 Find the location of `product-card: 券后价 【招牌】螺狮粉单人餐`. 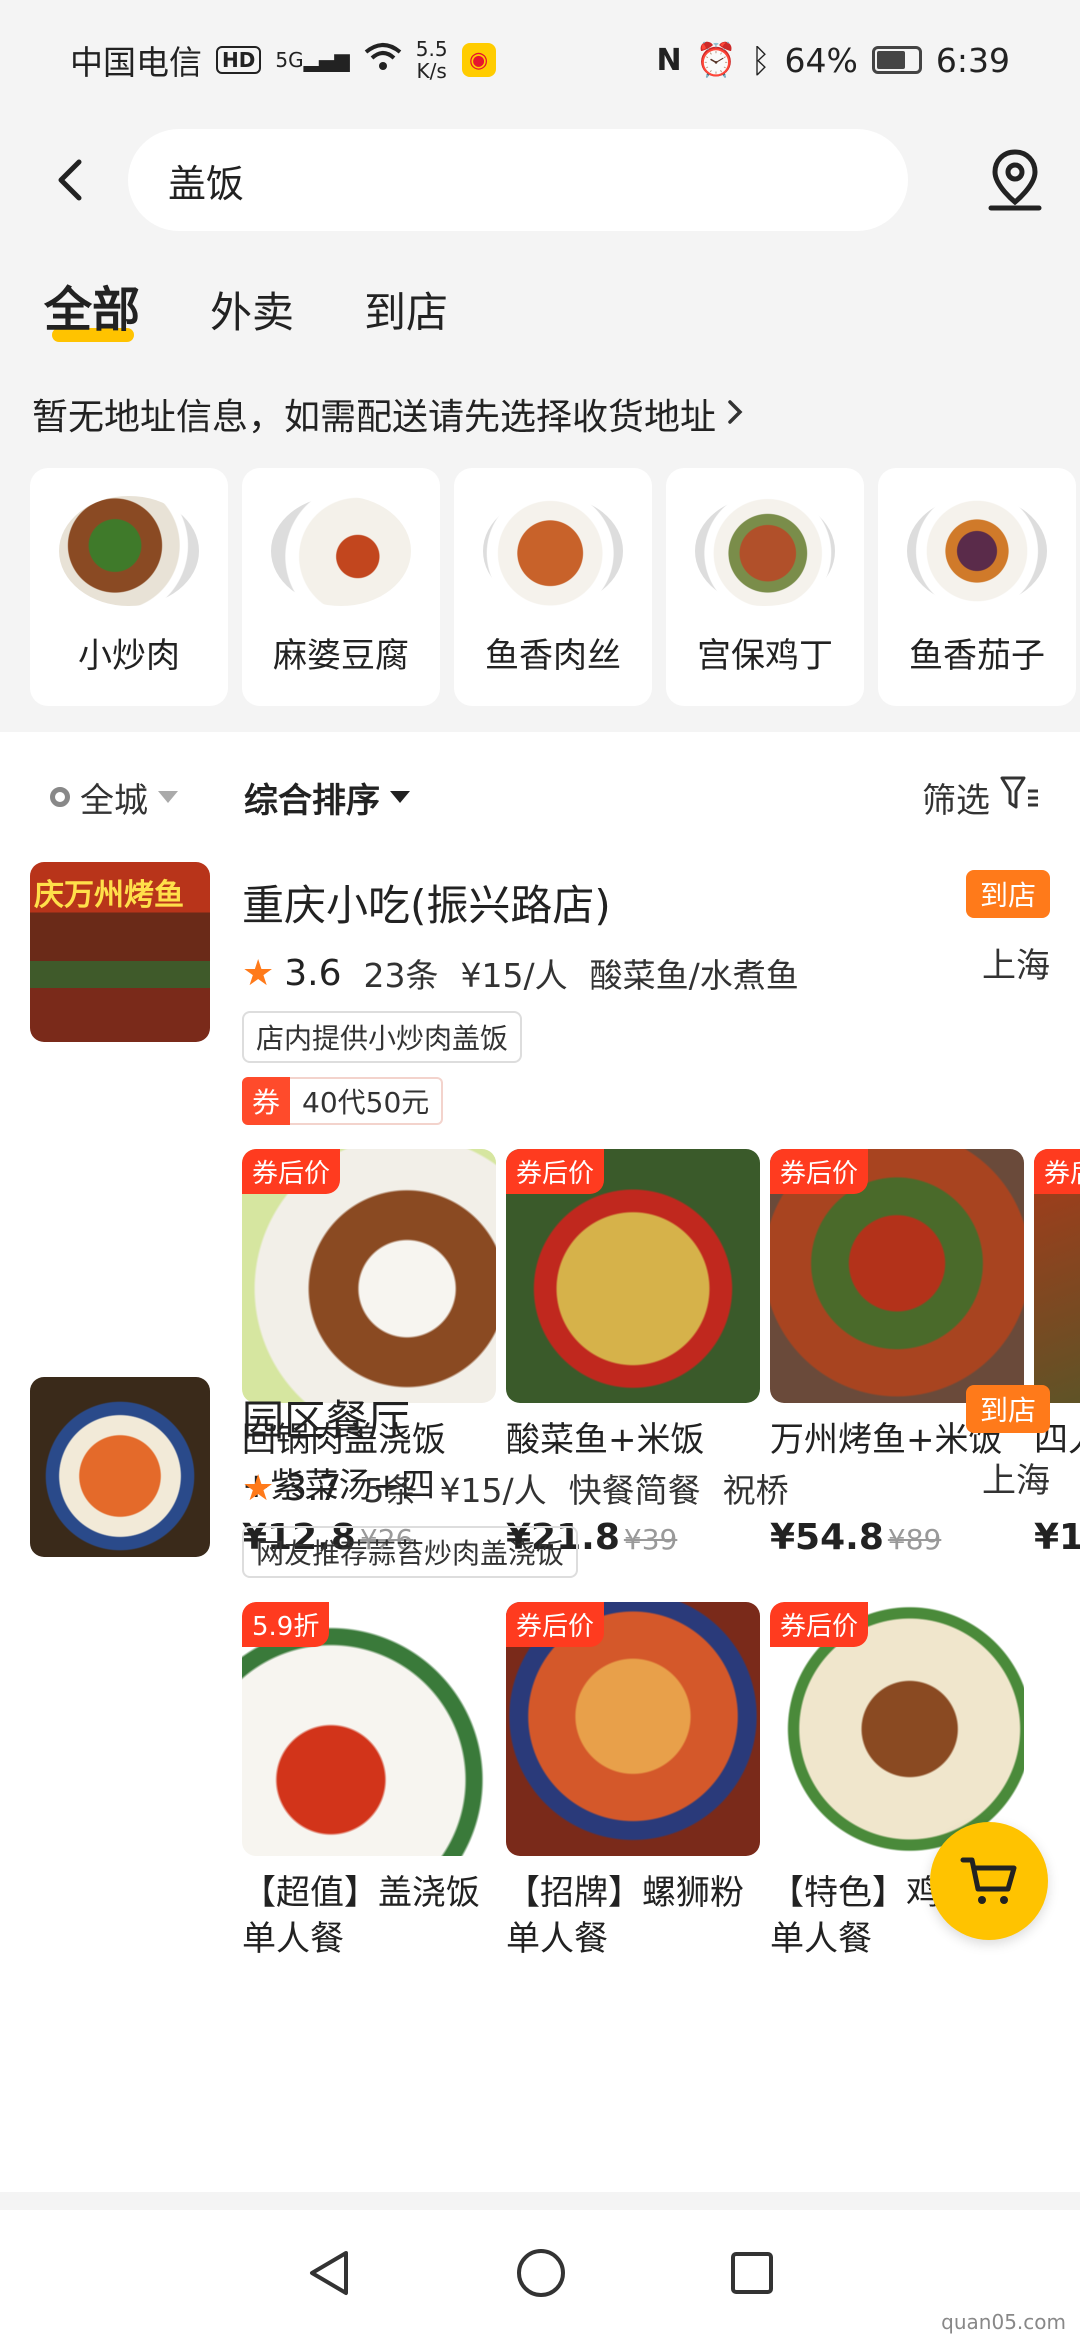

product-card: 券后价 【招牌】螺狮粉单人餐 is located at coordinates (633, 1782).